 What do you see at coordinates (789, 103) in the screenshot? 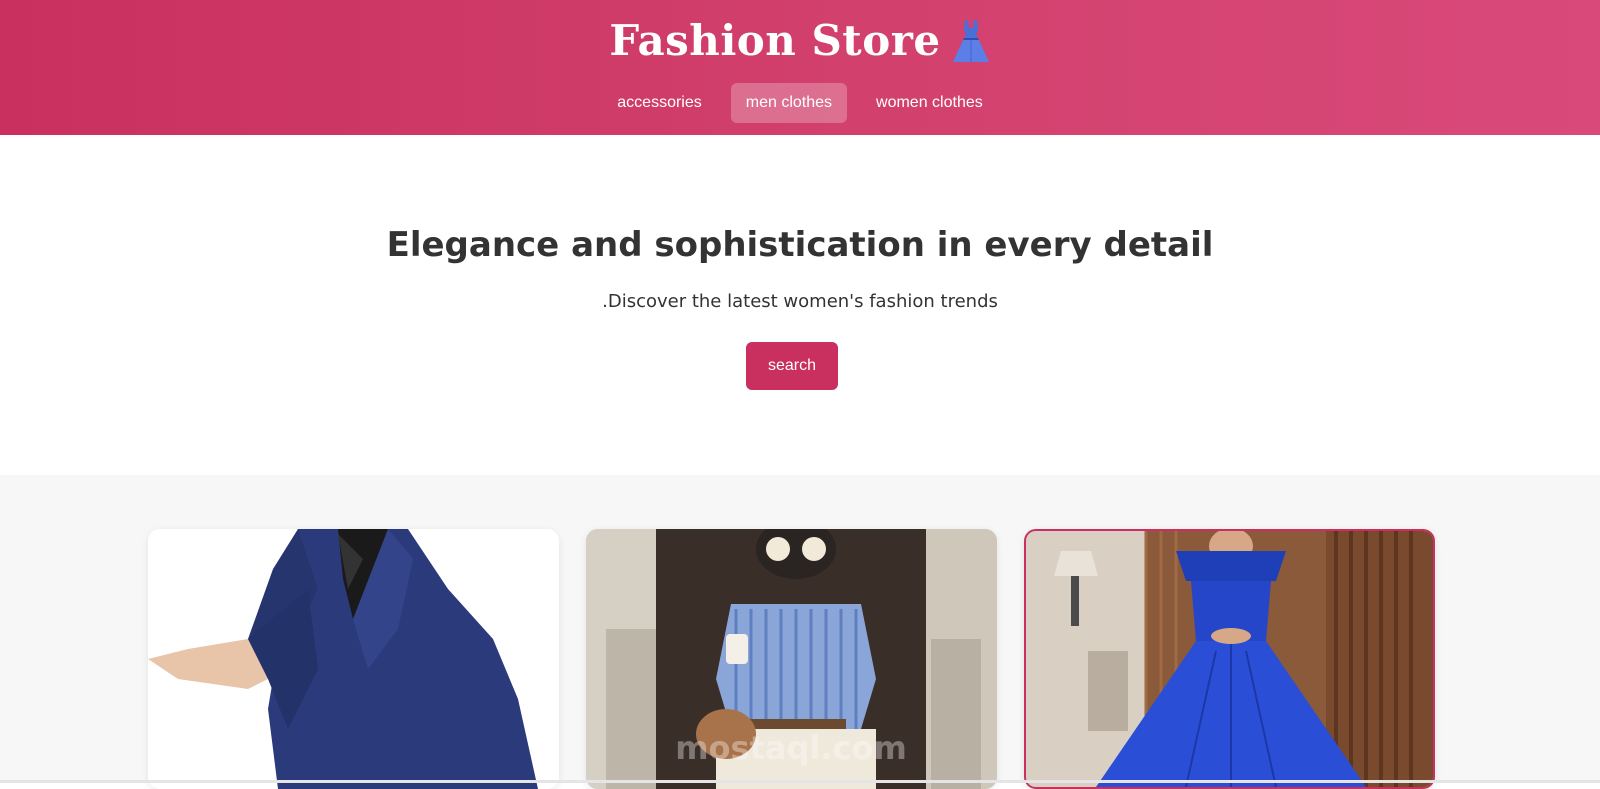
I see `nav-item-men-clothes: men clothes` at bounding box center [789, 103].